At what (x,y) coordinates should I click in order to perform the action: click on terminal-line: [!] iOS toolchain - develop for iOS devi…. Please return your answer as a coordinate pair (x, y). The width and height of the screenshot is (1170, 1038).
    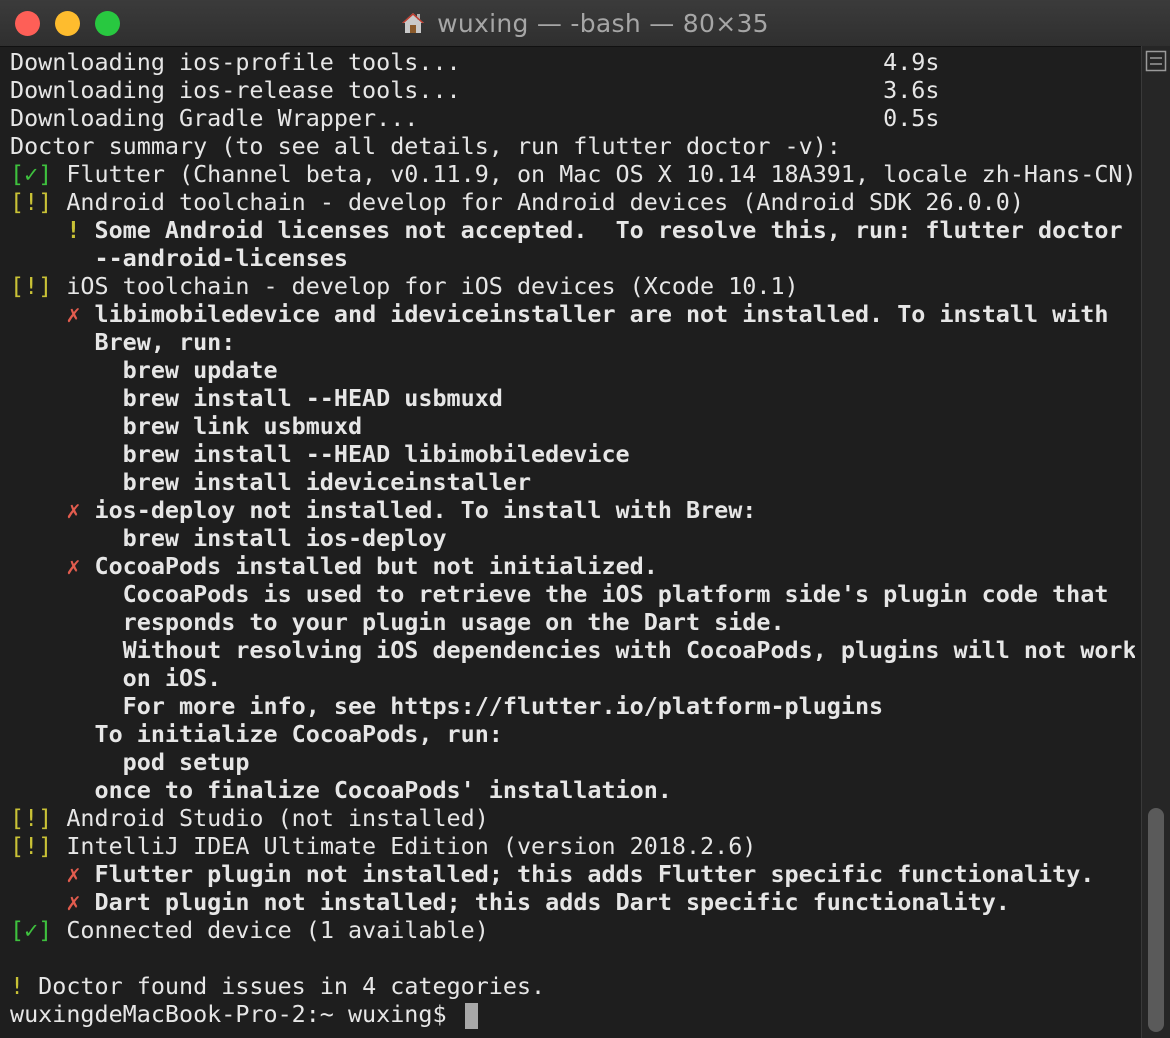
    Looking at the image, I should click on (572, 286).